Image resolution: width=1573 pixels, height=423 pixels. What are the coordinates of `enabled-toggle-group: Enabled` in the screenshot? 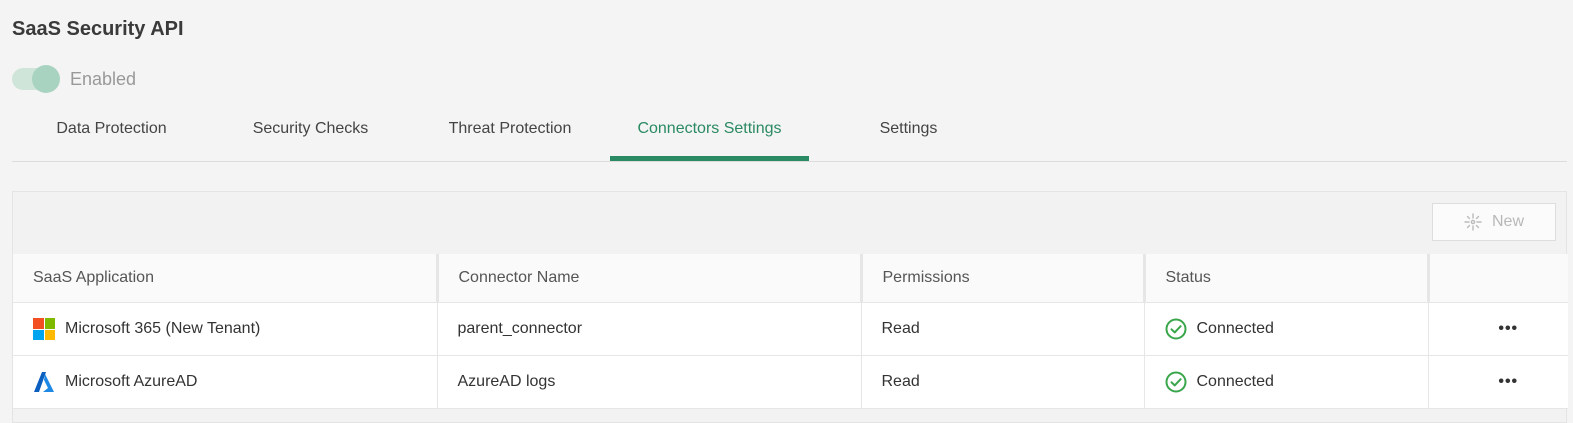 It's located at (74, 79).